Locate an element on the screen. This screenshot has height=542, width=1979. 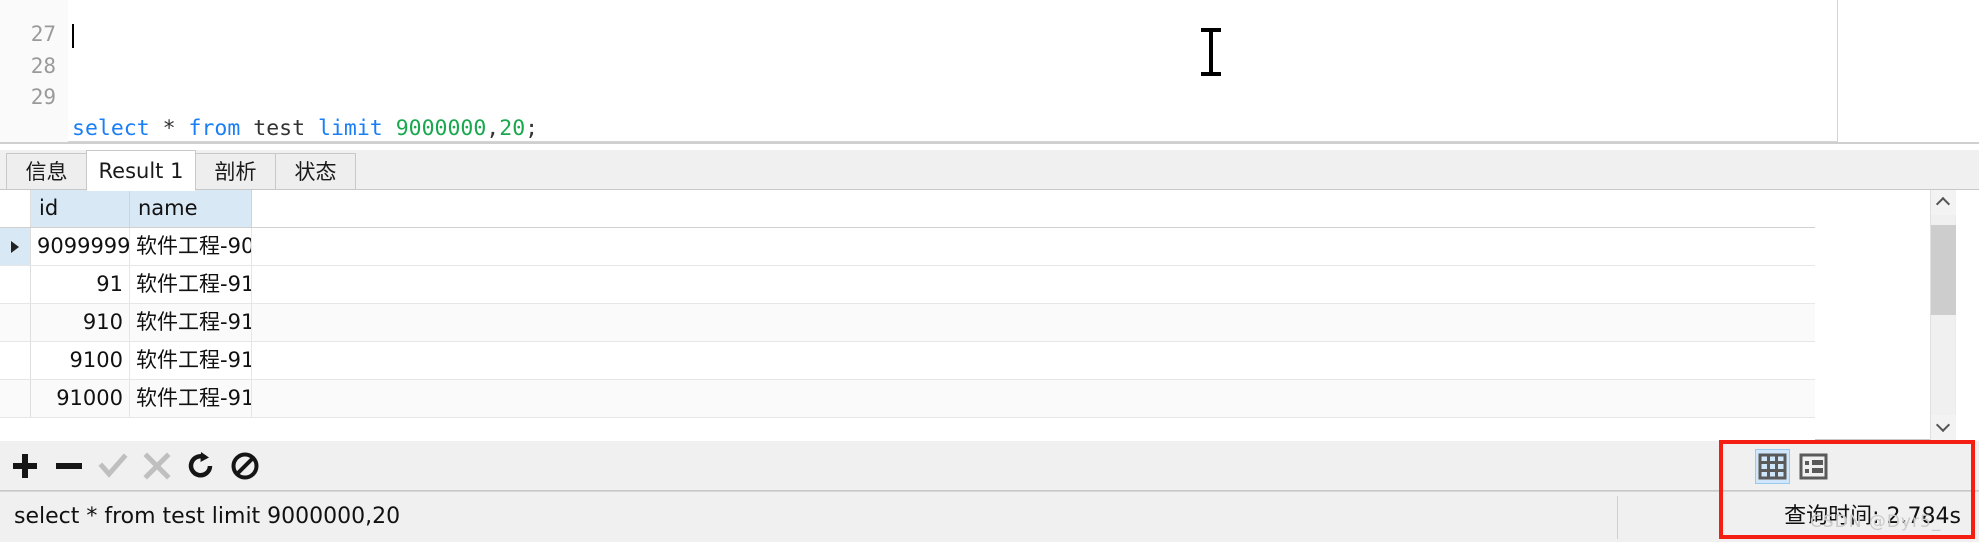
tab-info: 信息 is located at coordinates (46, 171).